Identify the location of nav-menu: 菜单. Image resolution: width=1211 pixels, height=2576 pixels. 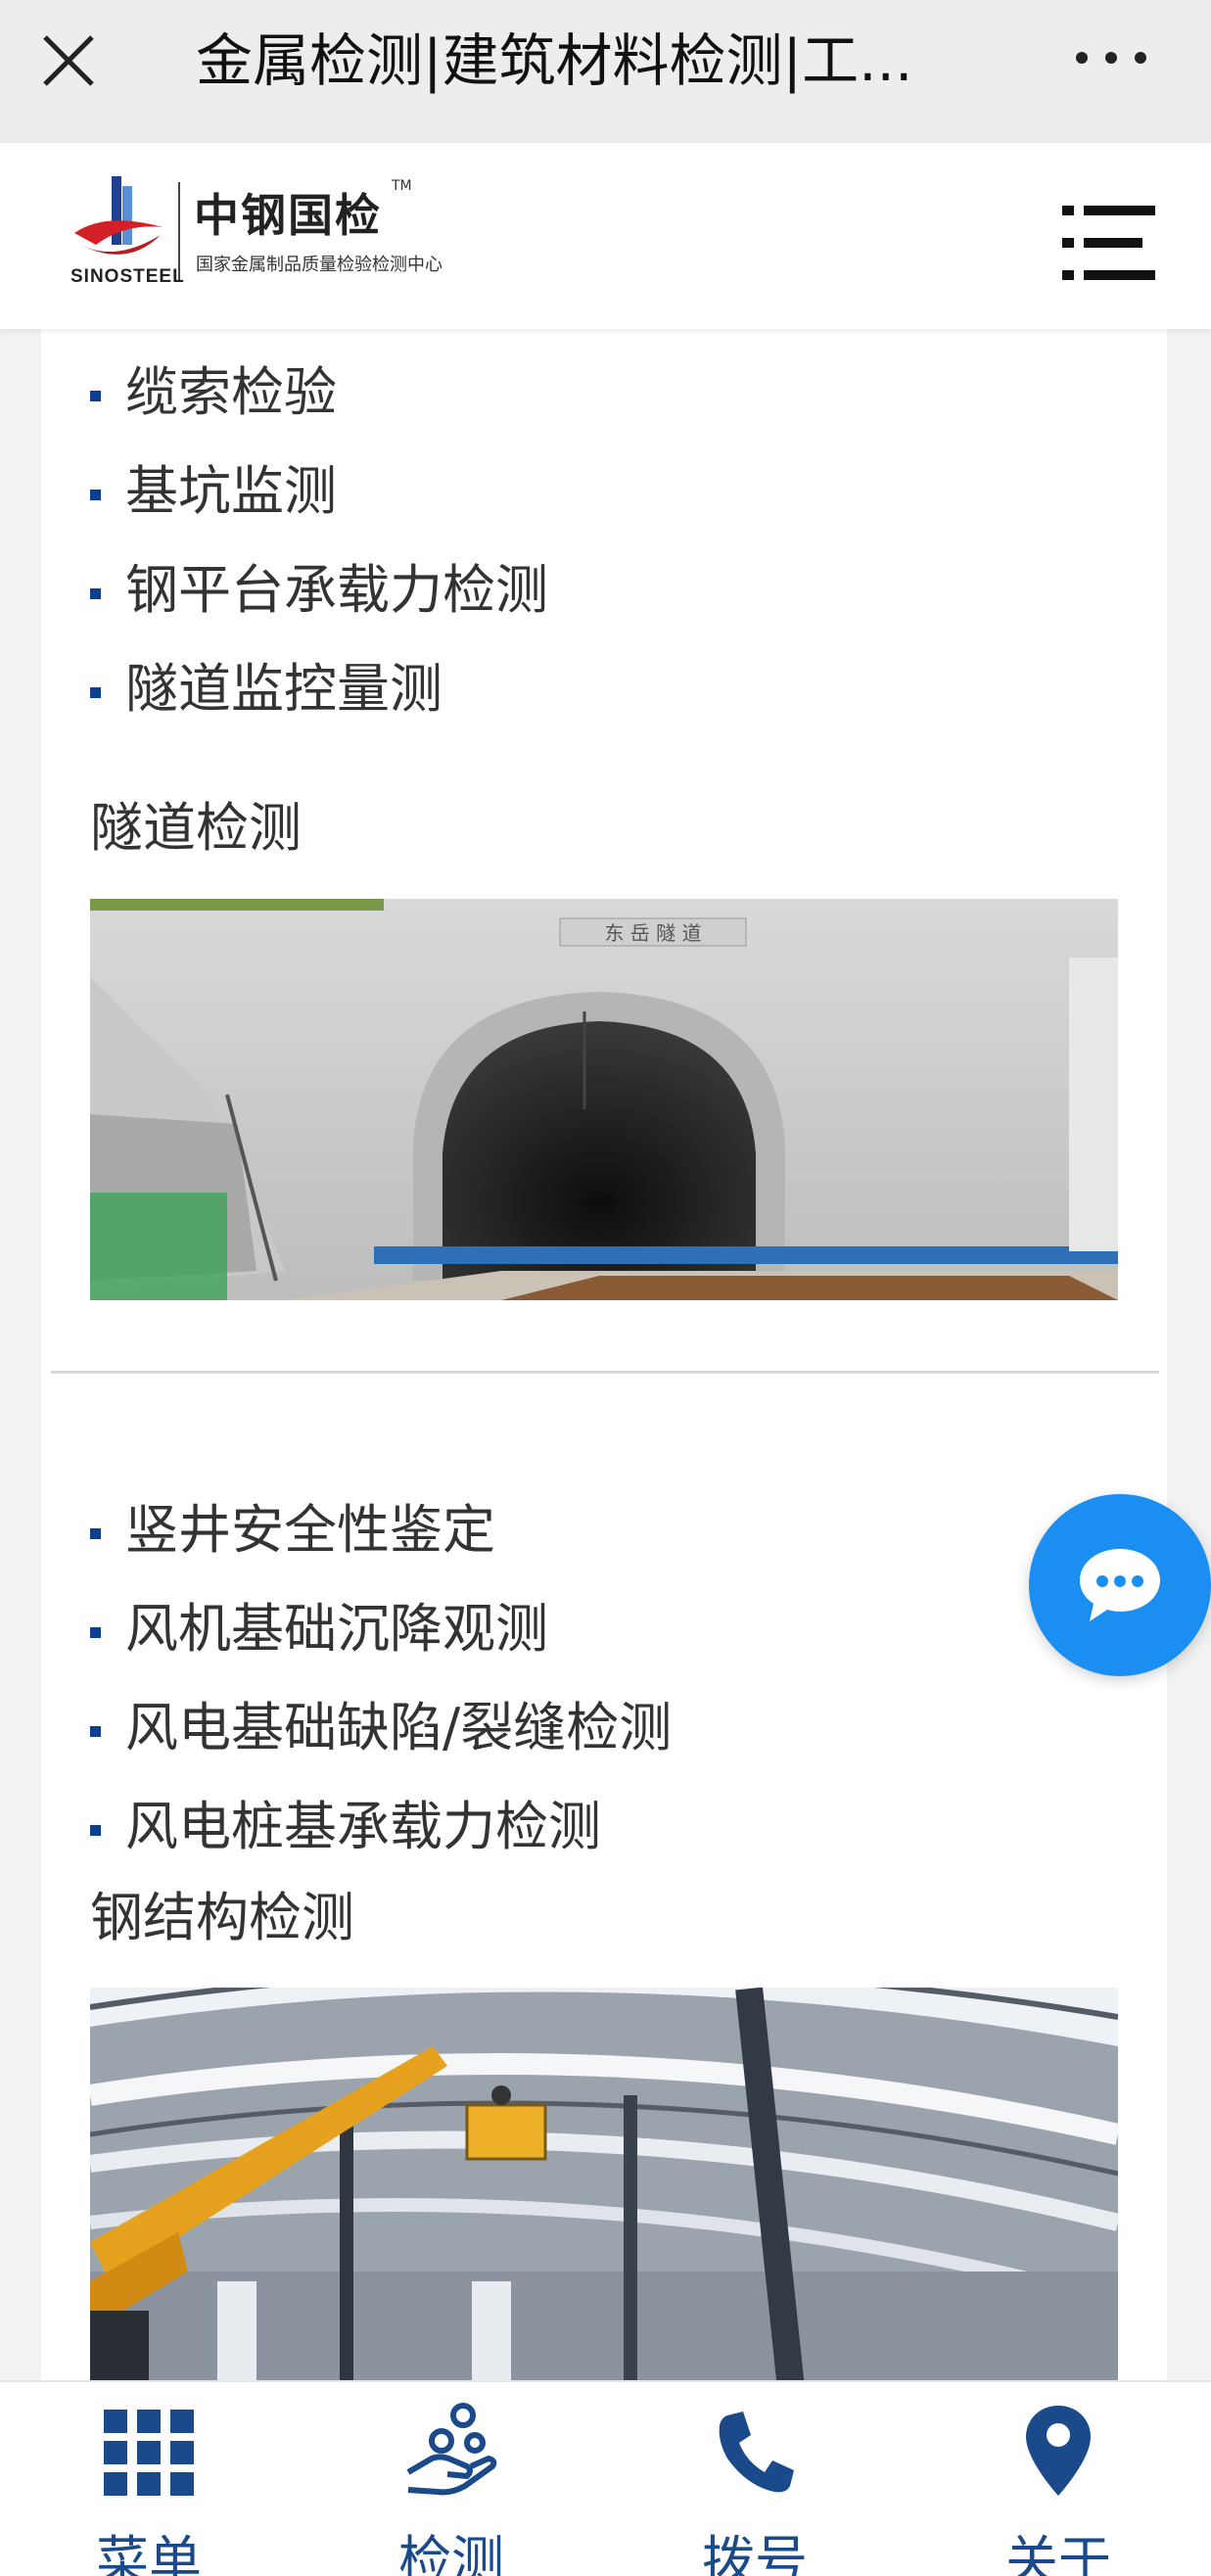
(149, 2479).